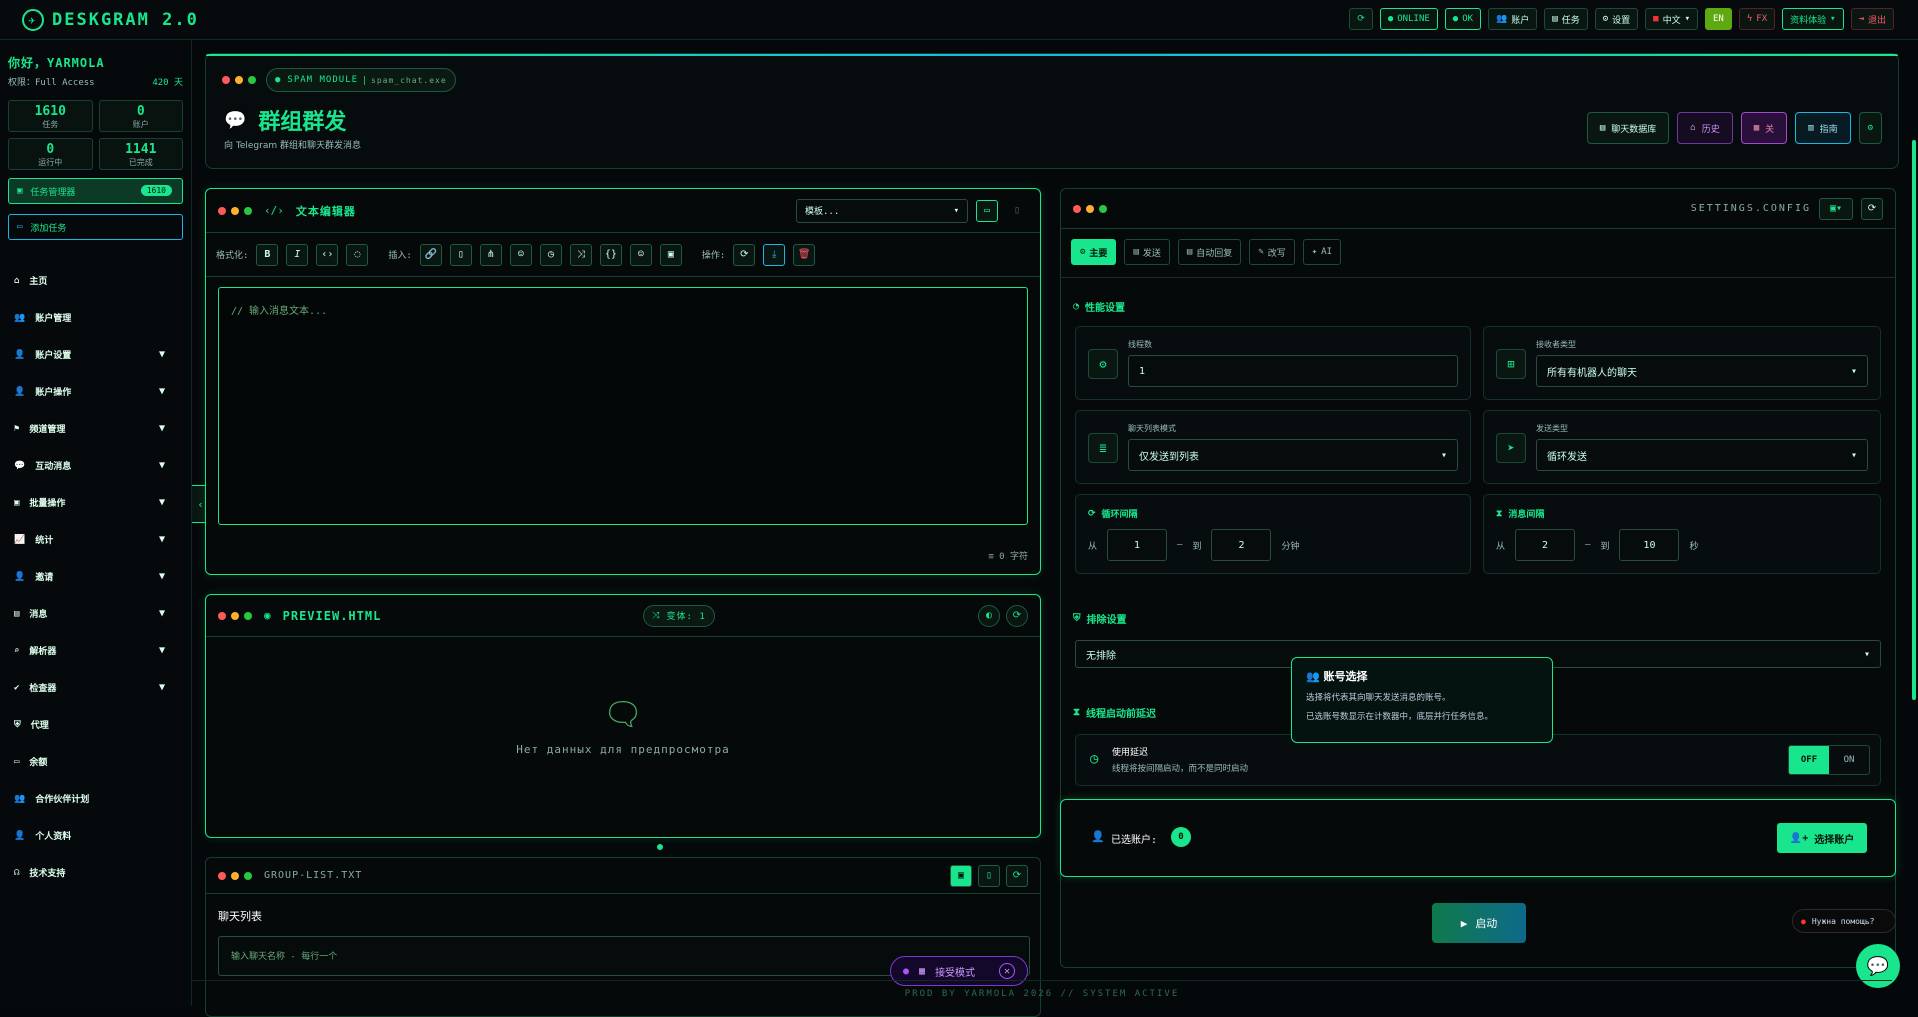 The image size is (1918, 1017). I want to click on gear-button: ⚙, so click(1870, 128).